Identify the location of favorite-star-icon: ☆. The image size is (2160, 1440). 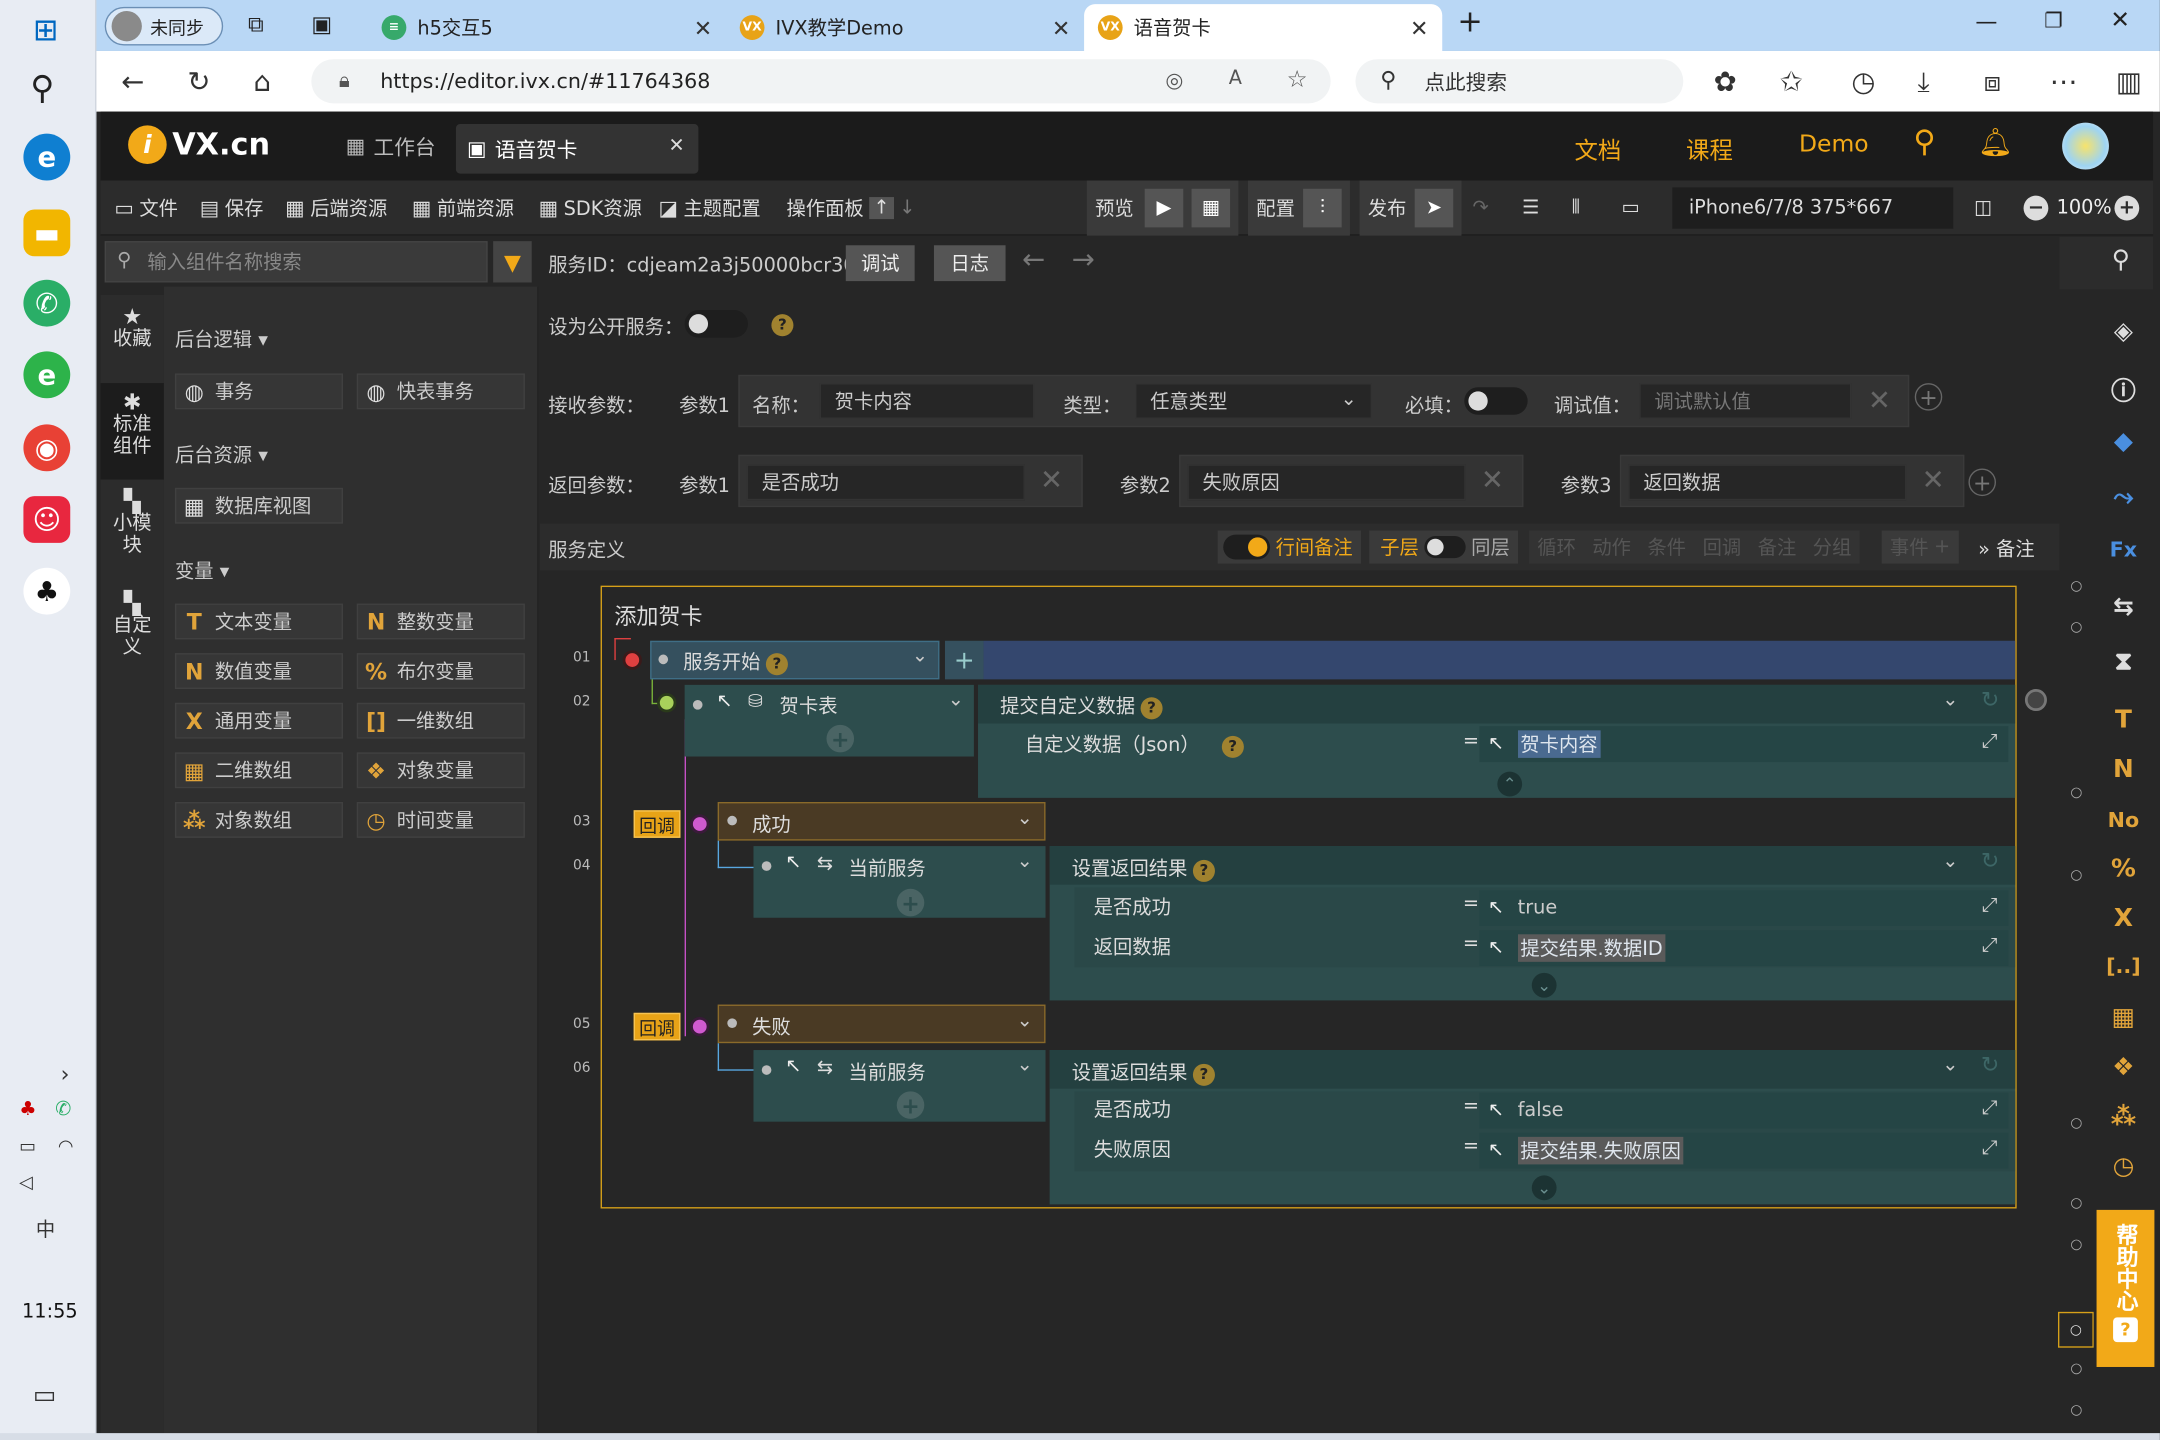
(1297, 80).